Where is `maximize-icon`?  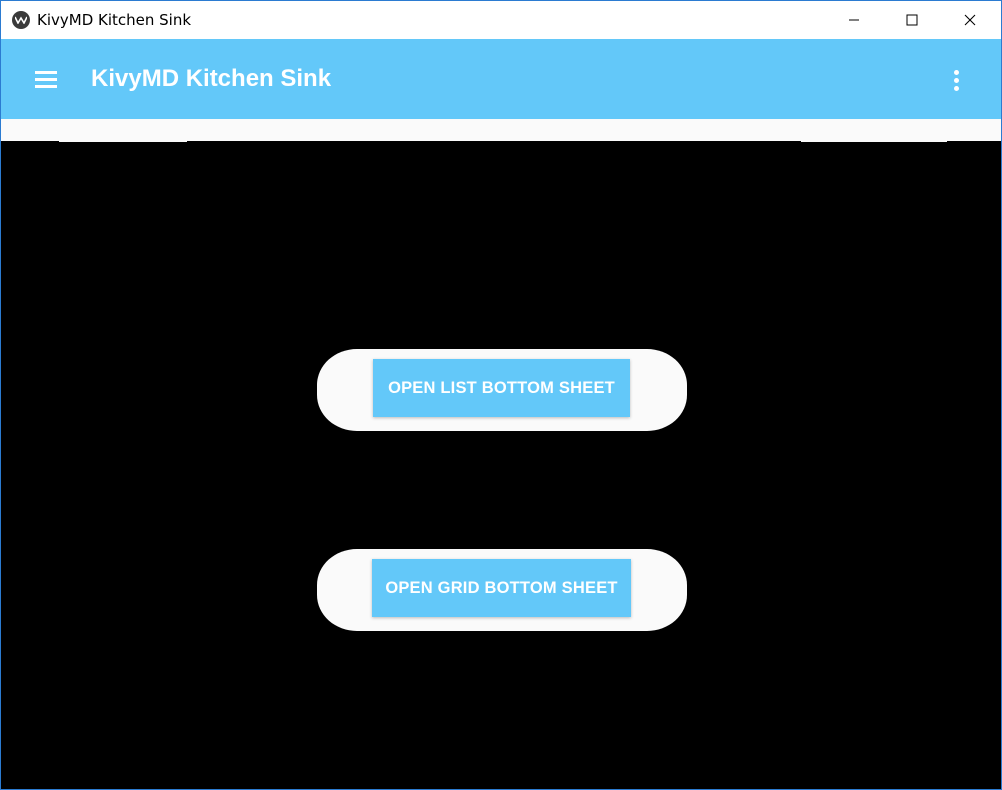 maximize-icon is located at coordinates (912, 20).